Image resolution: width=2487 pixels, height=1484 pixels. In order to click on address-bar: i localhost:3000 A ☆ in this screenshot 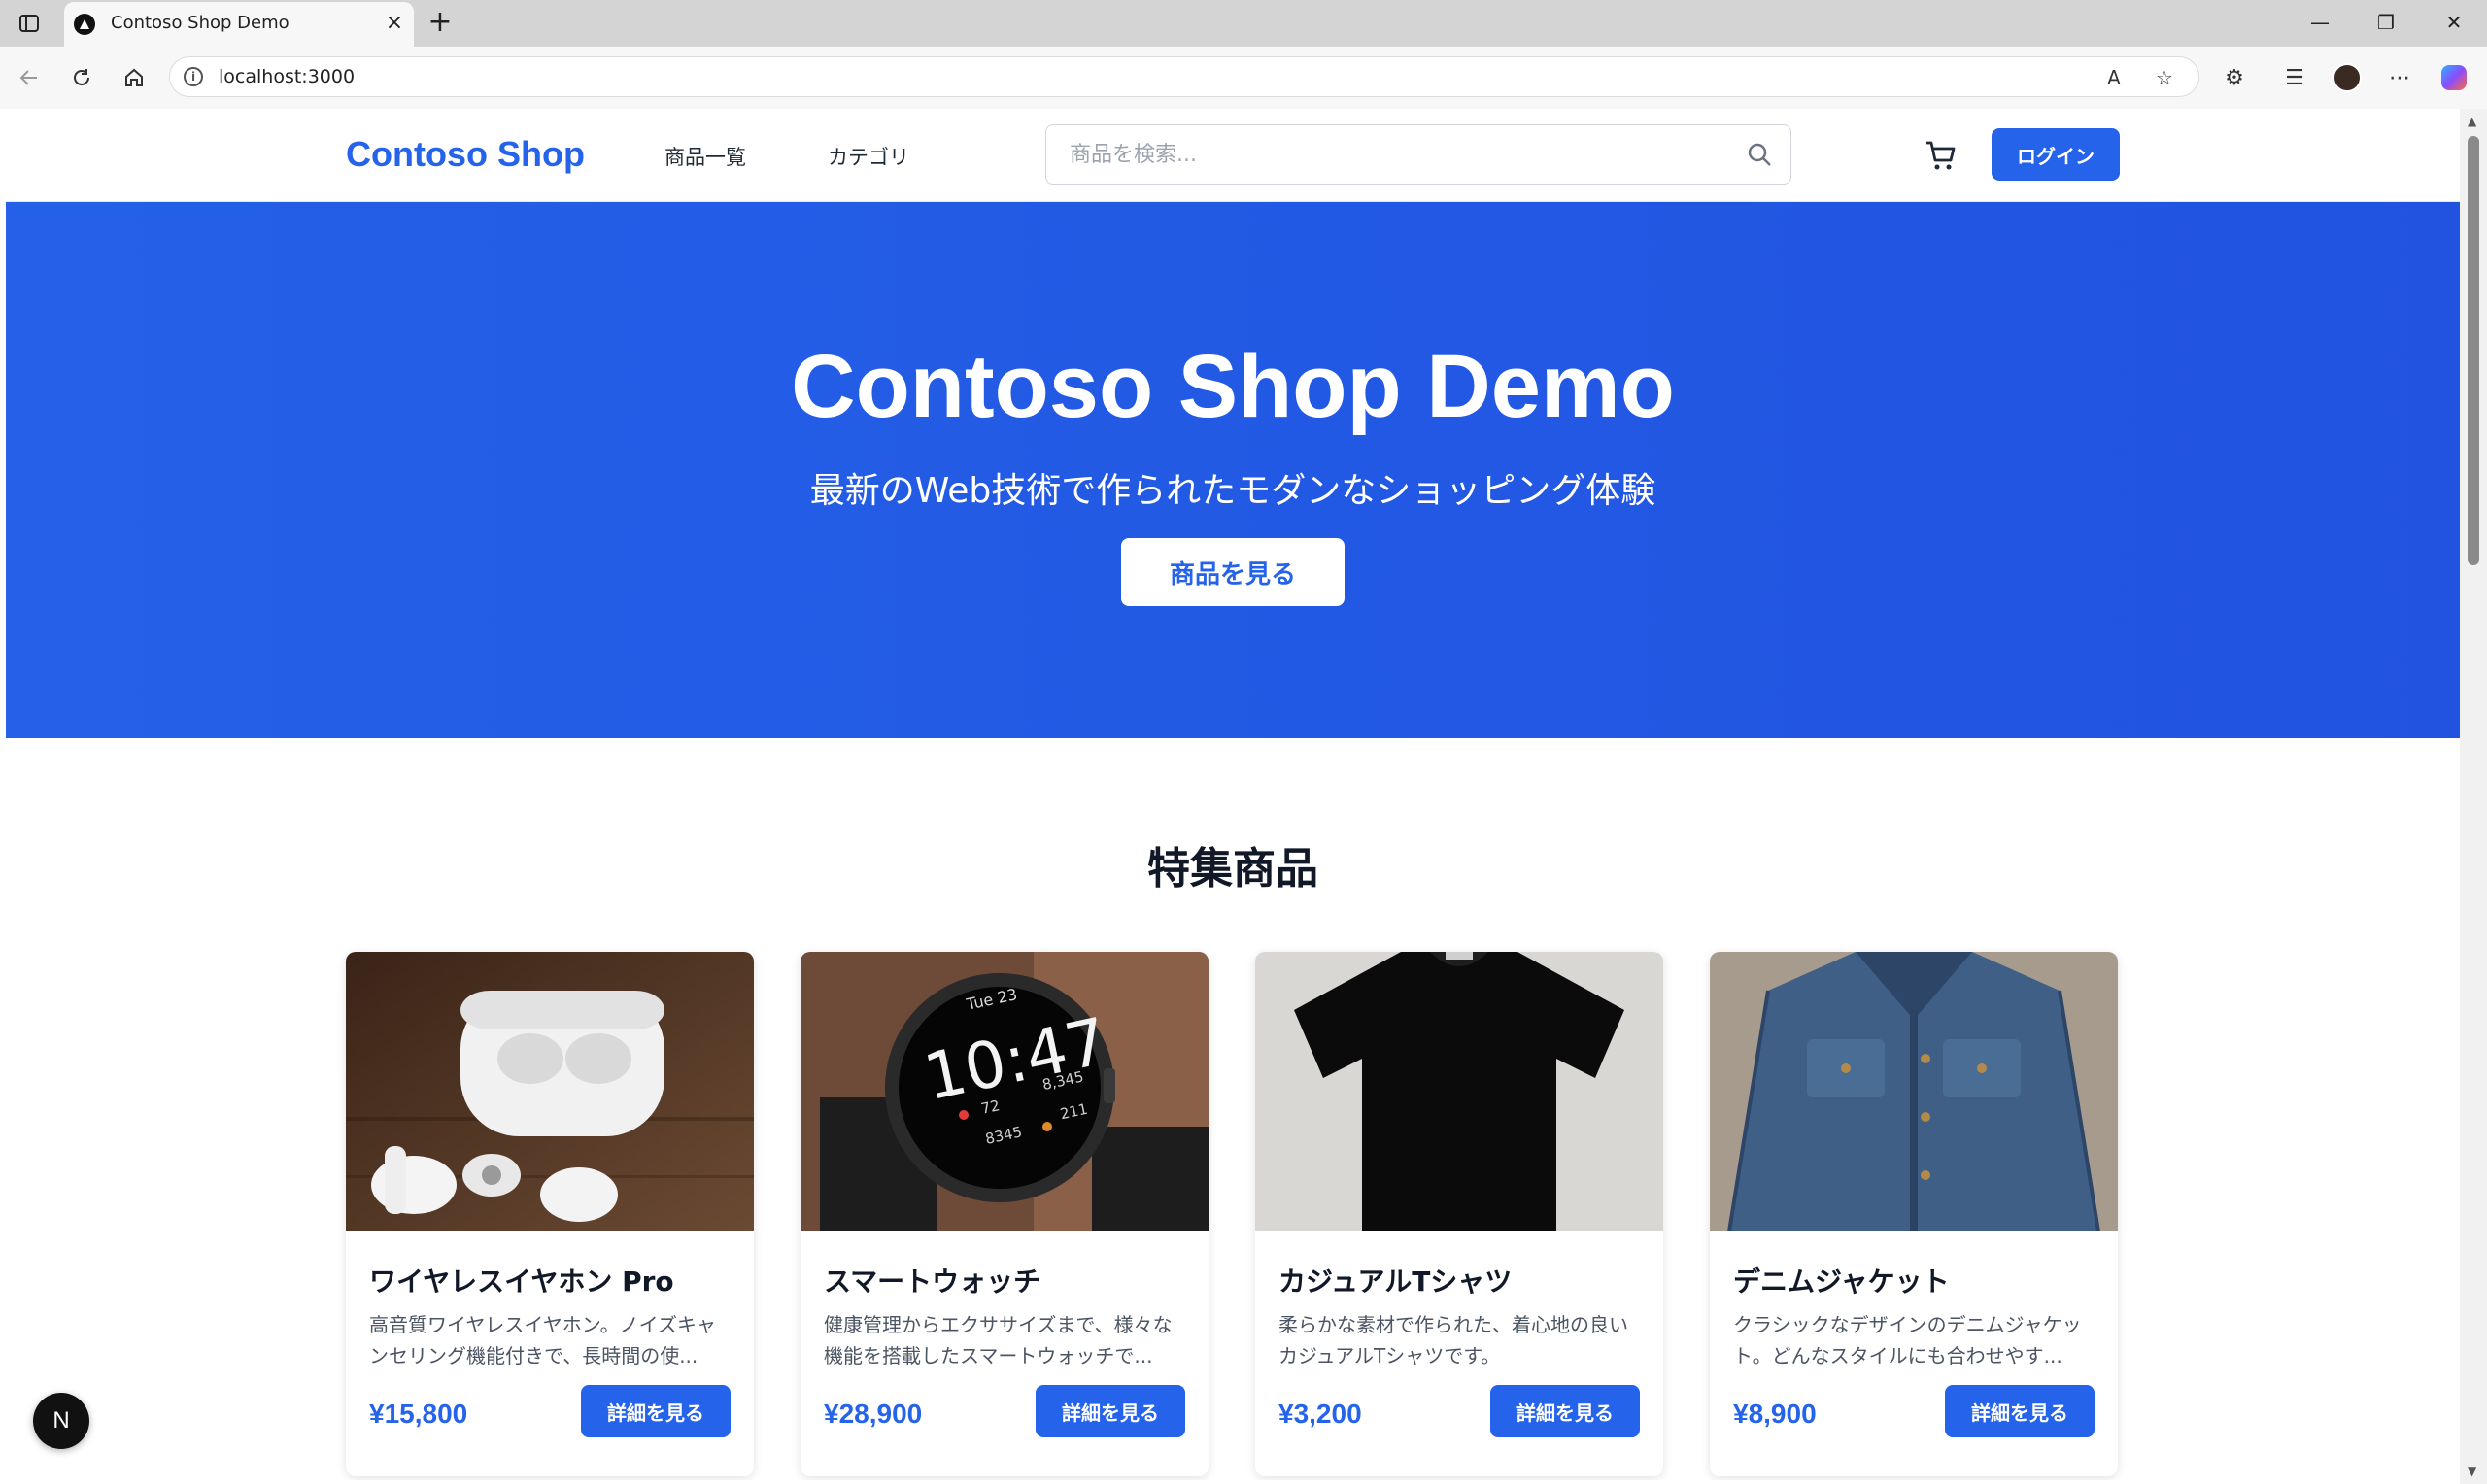, I will do `click(1184, 76)`.